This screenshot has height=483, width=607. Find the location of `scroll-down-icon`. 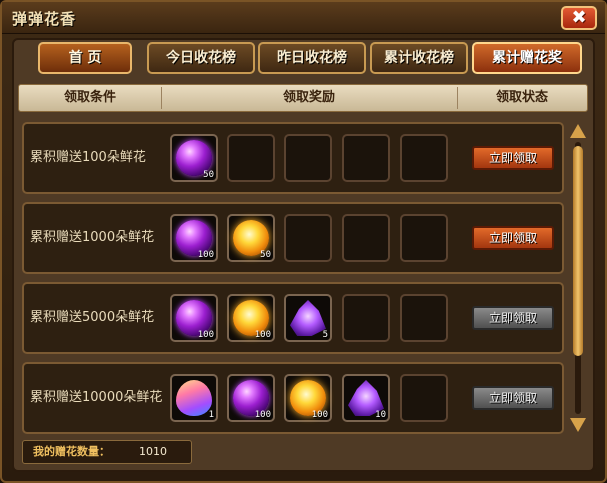

scroll-down-icon is located at coordinates (578, 425).